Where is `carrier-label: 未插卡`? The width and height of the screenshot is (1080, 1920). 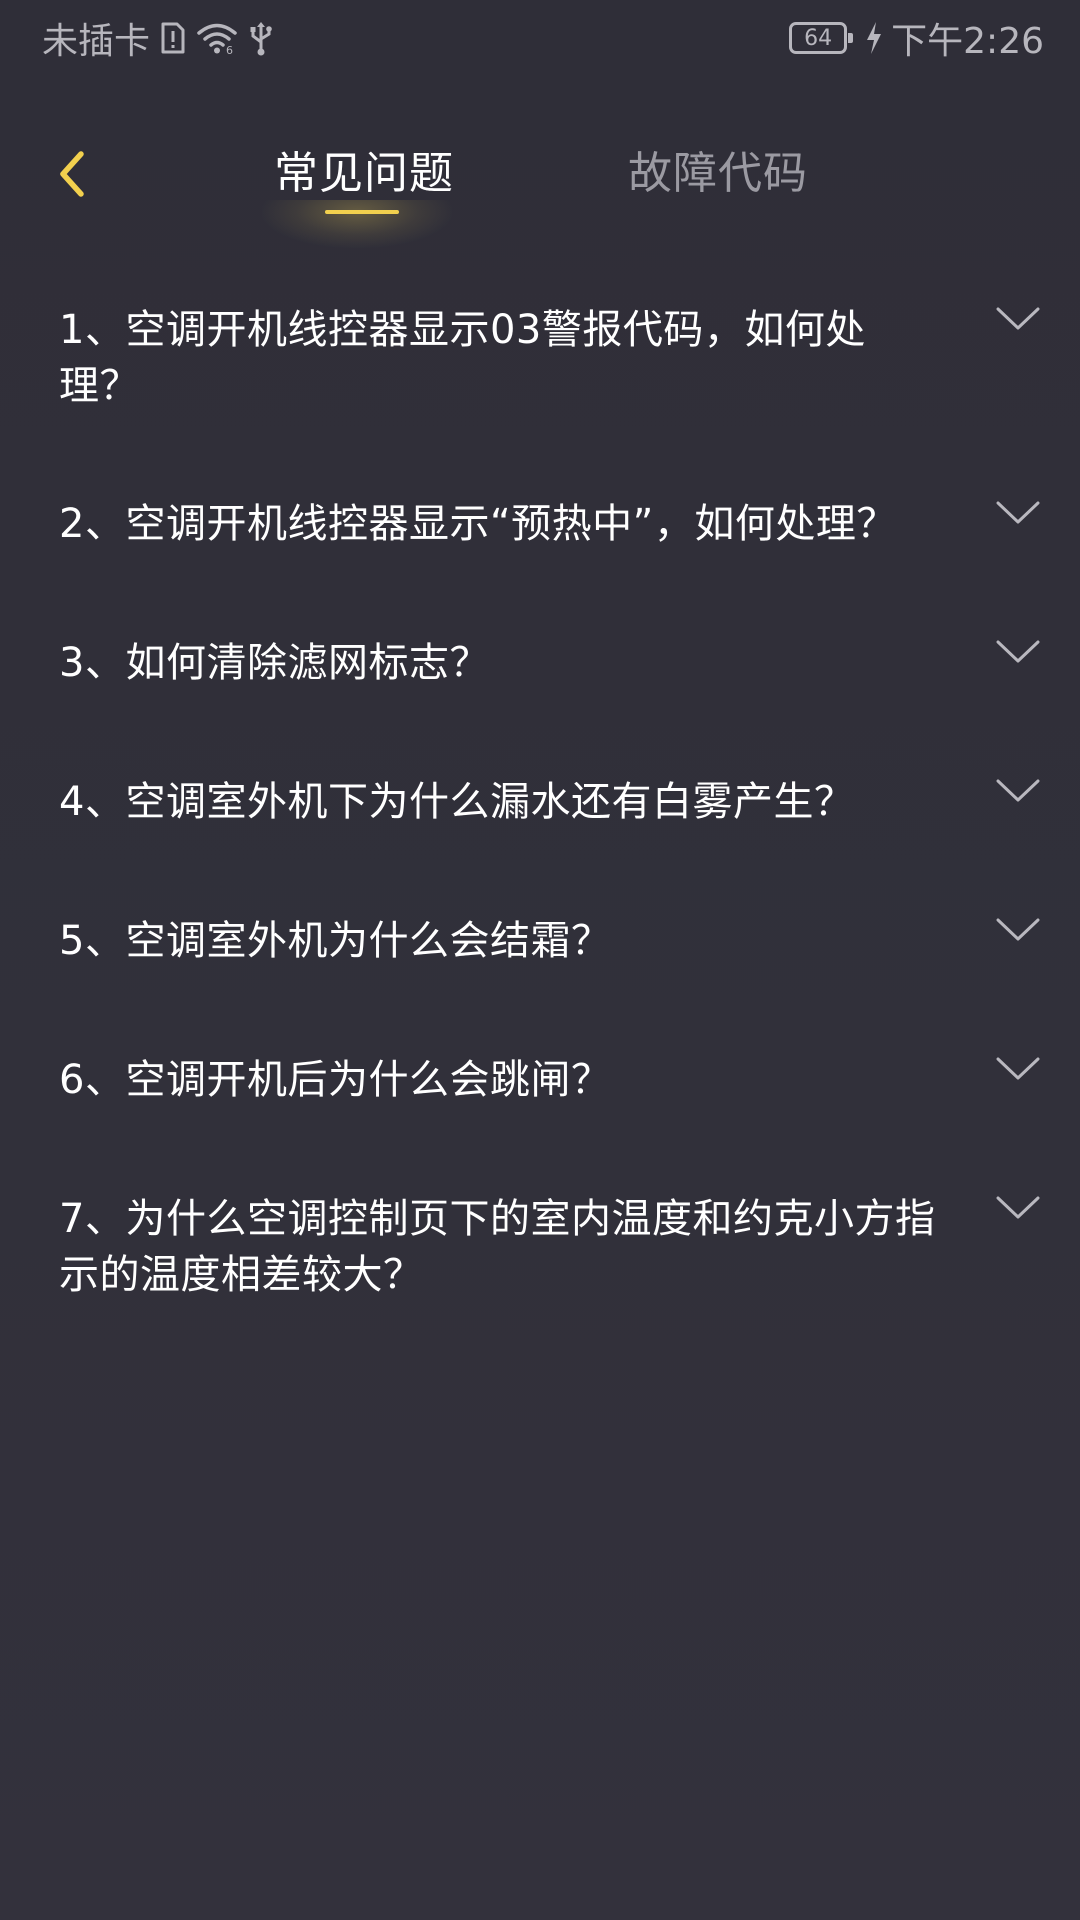
carrier-label: 未插卡 is located at coordinates (96, 41).